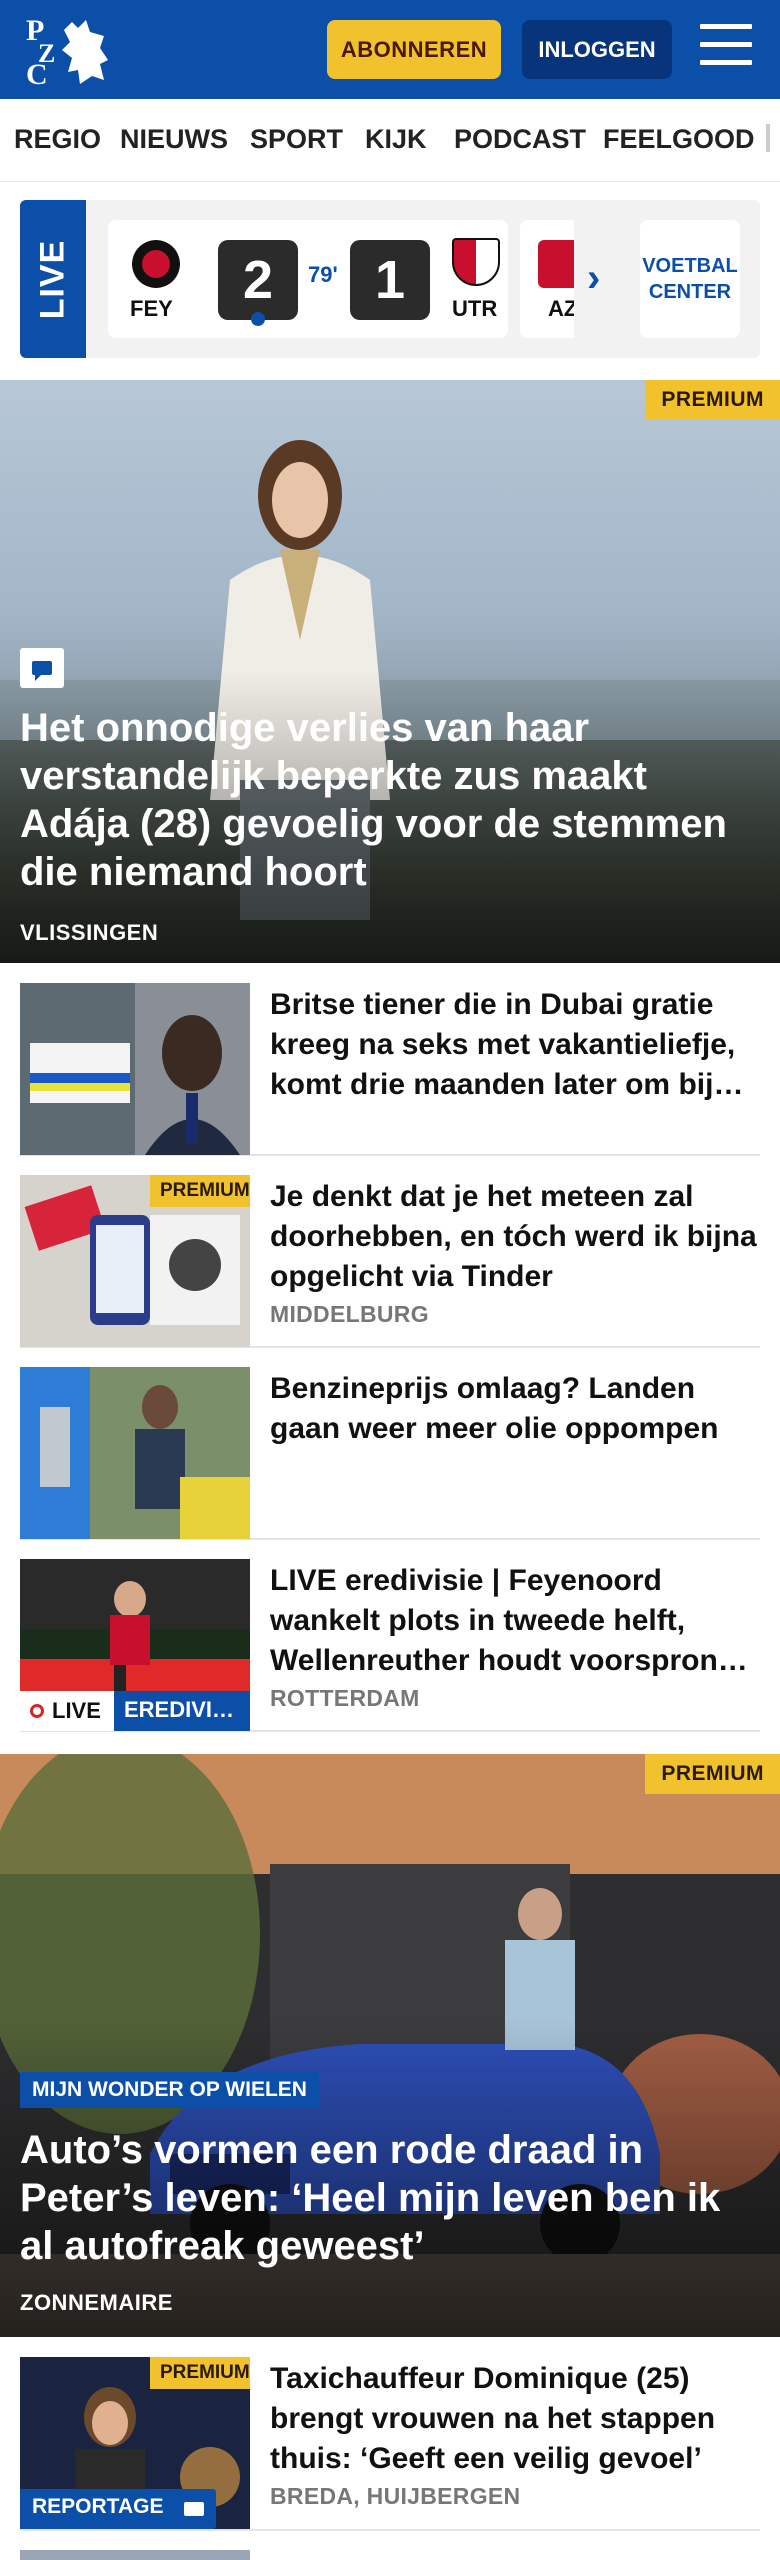 Image resolution: width=780 pixels, height=2560 pixels. Describe the element at coordinates (690, 279) in the screenshot. I see `voetbal-center-link: VOETBAL CENTER` at that location.